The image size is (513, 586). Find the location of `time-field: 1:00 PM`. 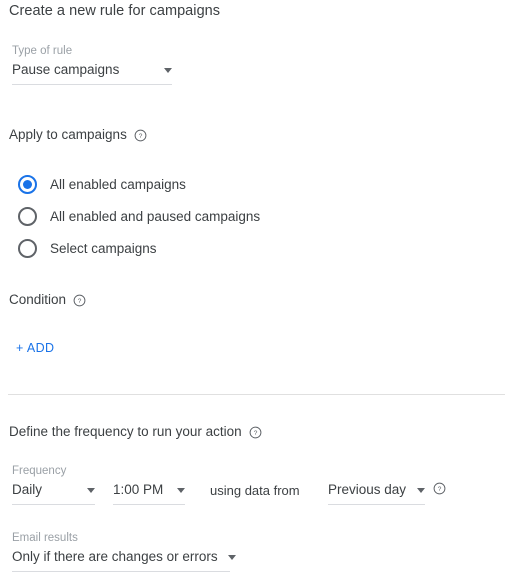

time-field: 1:00 PM is located at coordinates (149, 484).